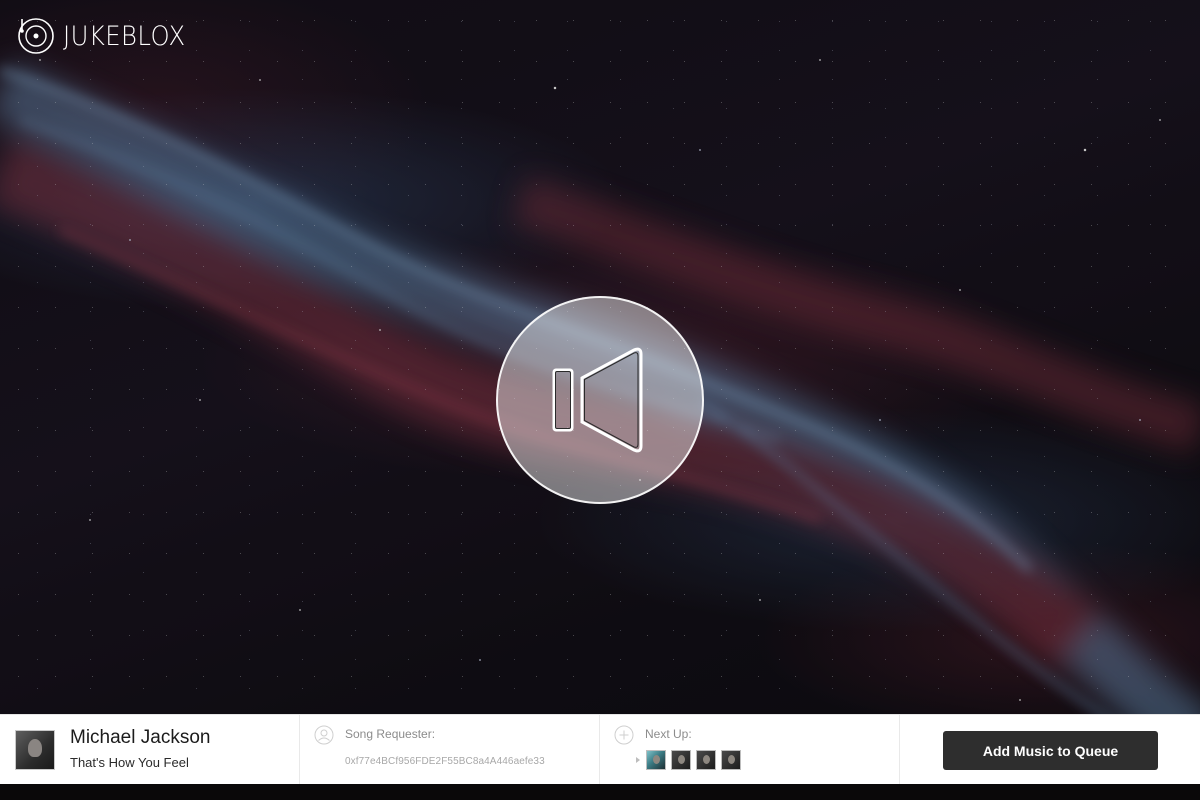  I want to click on add-music-section: Add Music to Queue, so click(1050, 750).